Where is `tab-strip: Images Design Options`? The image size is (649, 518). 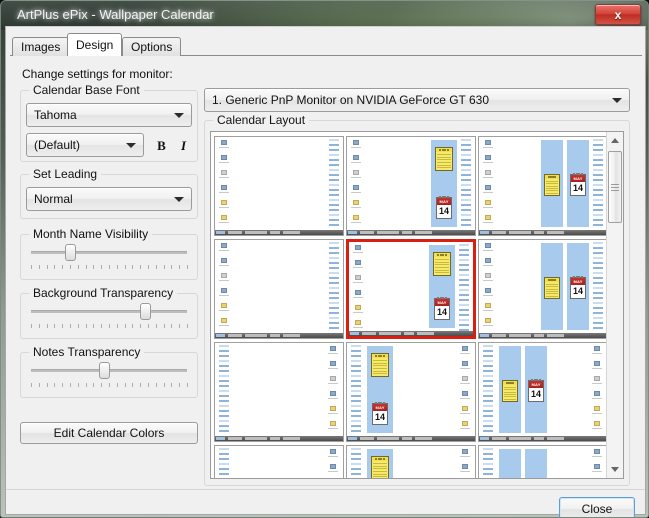 tab-strip: Images Design Options is located at coordinates (326, 44).